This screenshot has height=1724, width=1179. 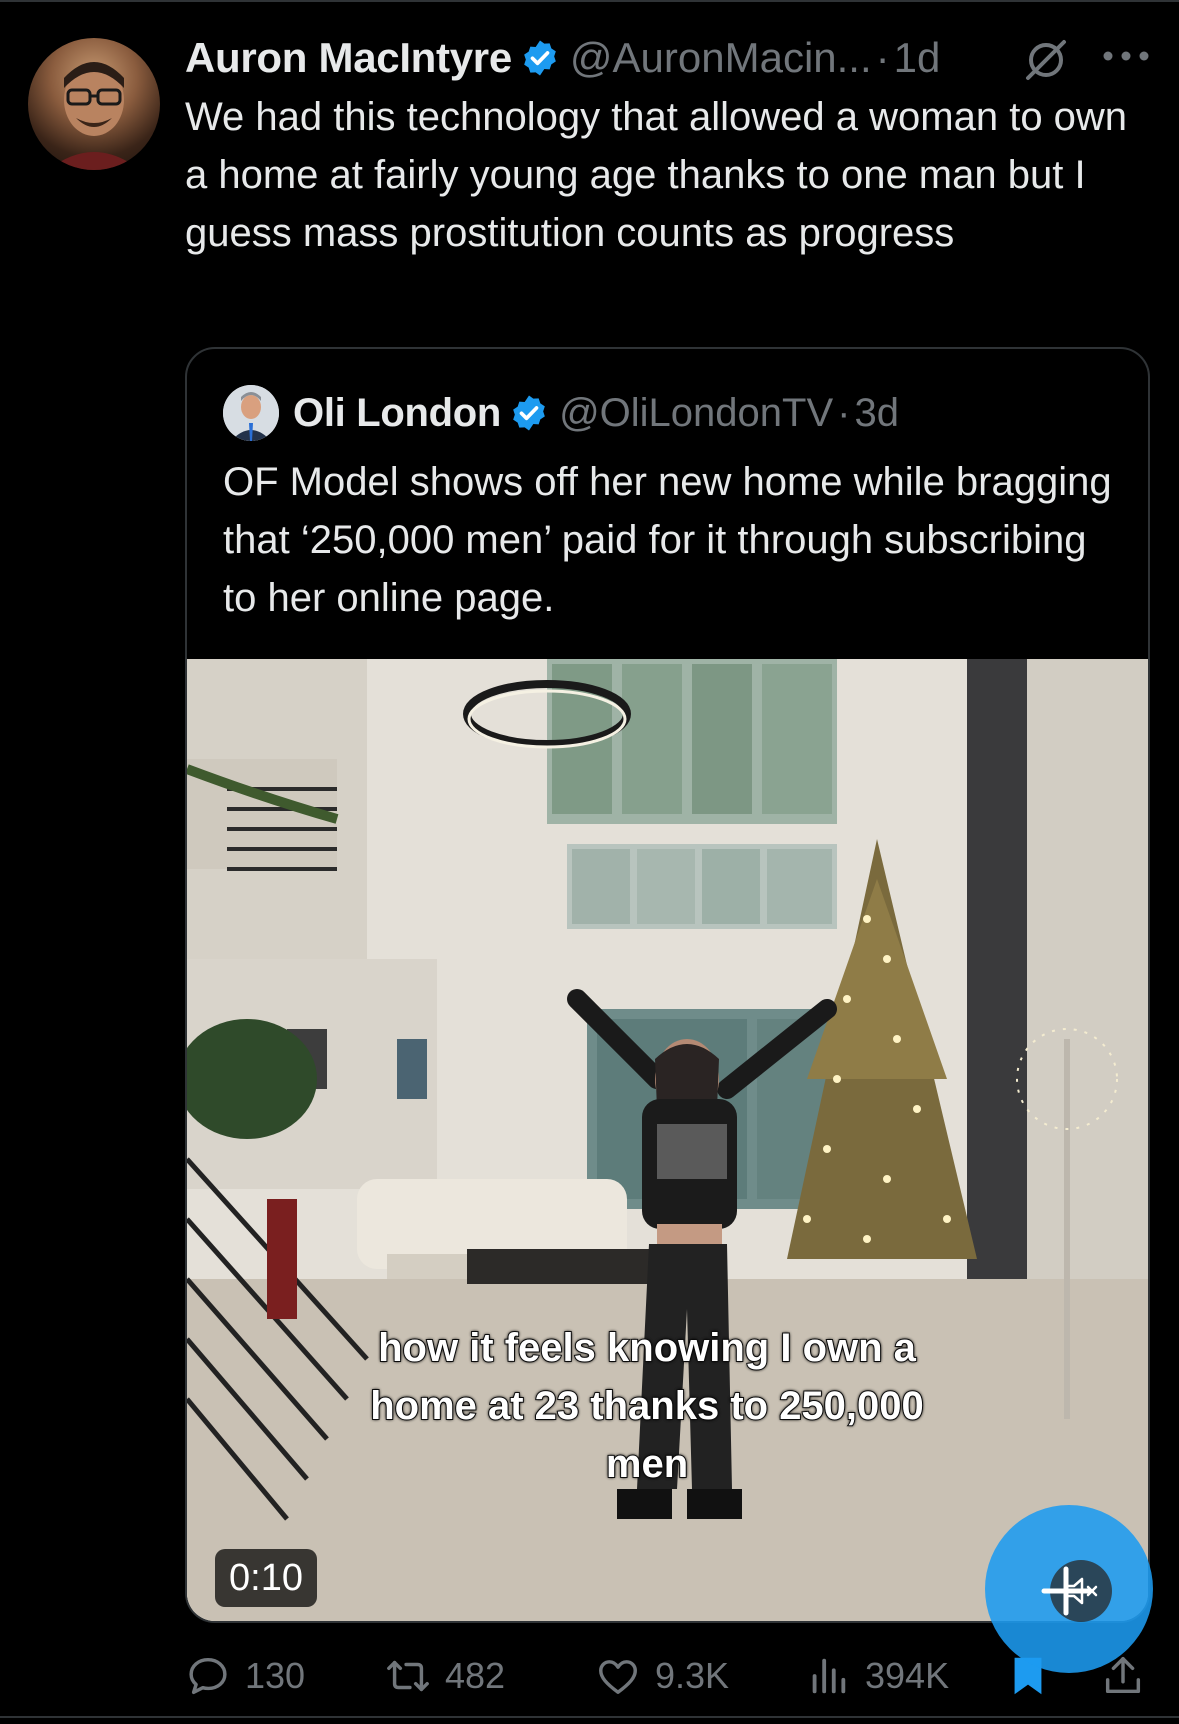 What do you see at coordinates (275, 1675) in the screenshot?
I see `reply-count: 130` at bounding box center [275, 1675].